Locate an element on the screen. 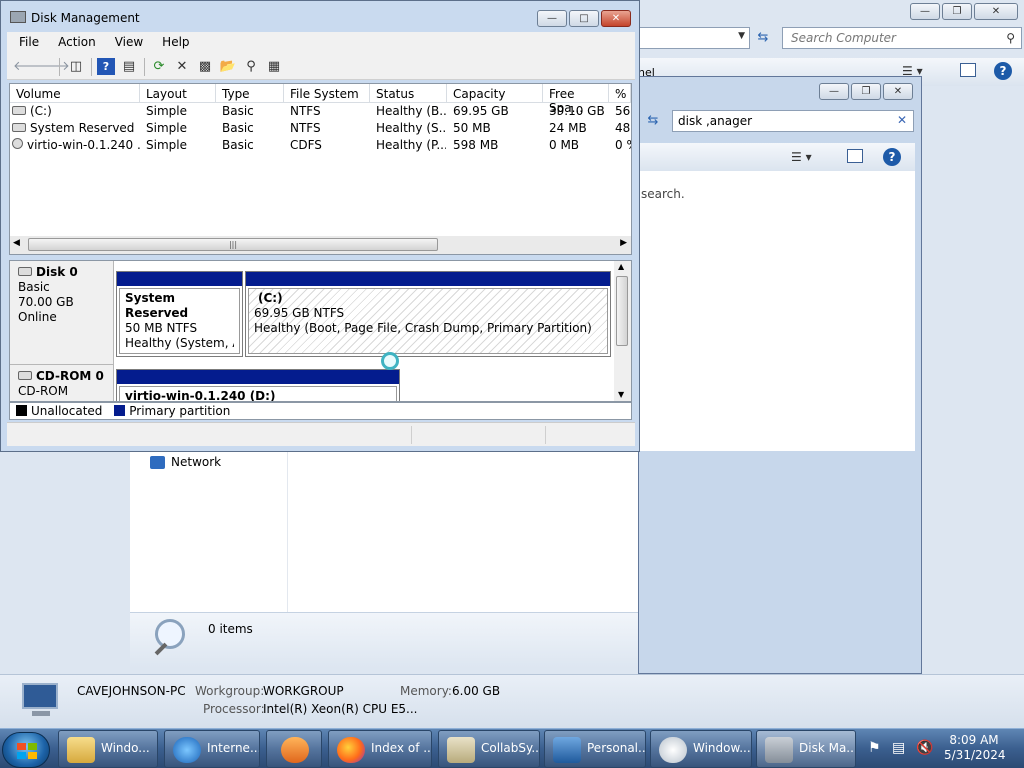 The width and height of the screenshot is (1024, 768). start-button is located at coordinates (26, 750).